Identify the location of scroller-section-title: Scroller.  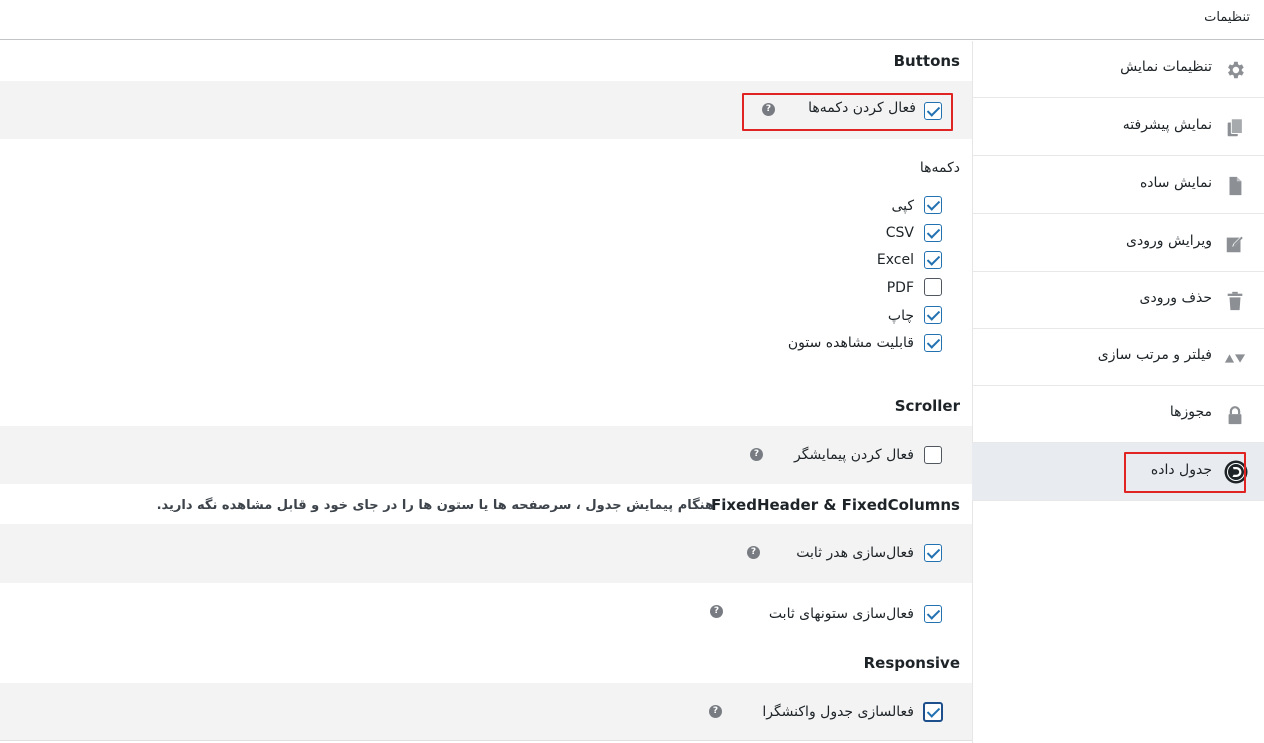
(927, 406).